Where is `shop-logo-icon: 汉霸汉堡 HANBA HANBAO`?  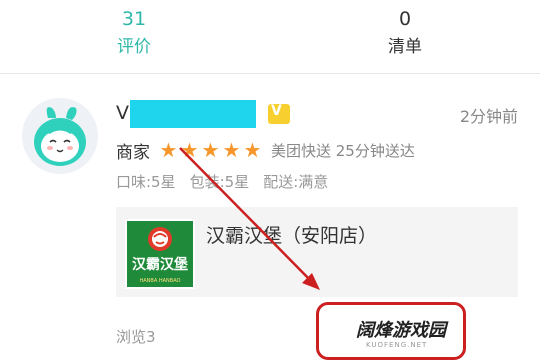
shop-logo-icon: 汉霸汉堡 HANBA HANBAO is located at coordinates (160, 254).